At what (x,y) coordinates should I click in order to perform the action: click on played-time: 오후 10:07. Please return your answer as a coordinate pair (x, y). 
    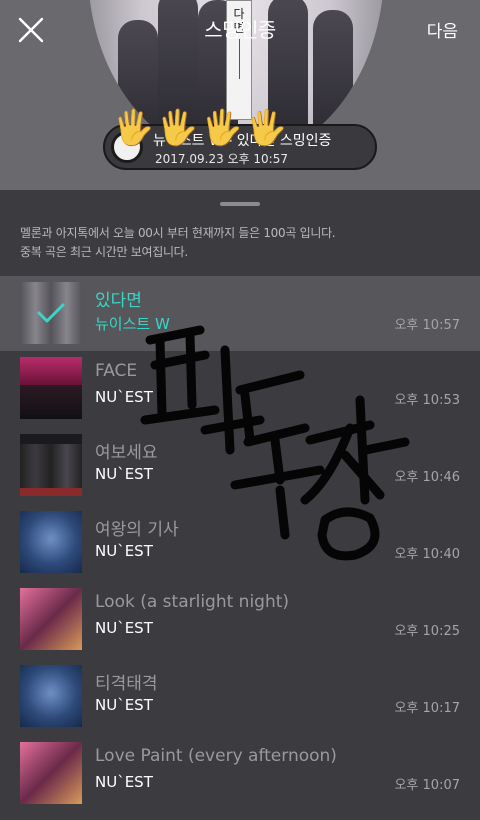
    Looking at the image, I should click on (427, 785).